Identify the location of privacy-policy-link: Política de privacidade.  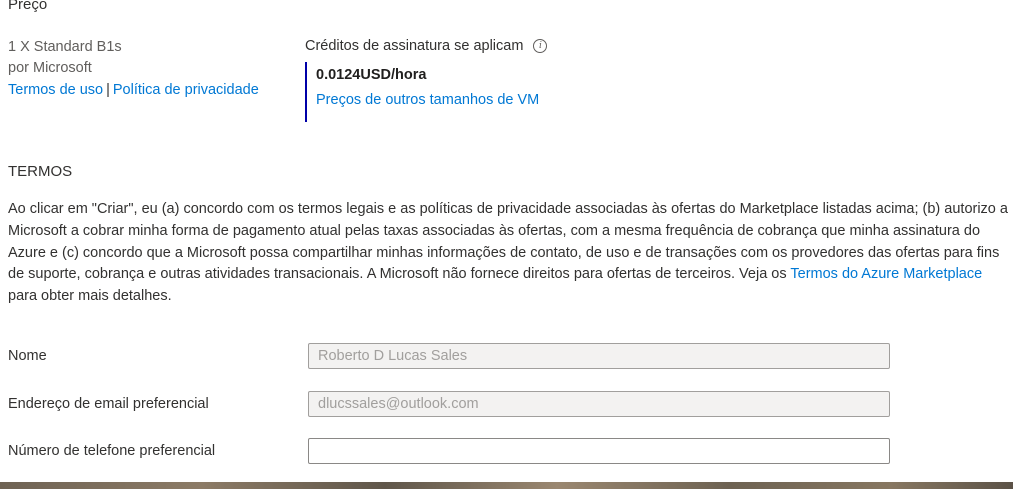
(186, 90).